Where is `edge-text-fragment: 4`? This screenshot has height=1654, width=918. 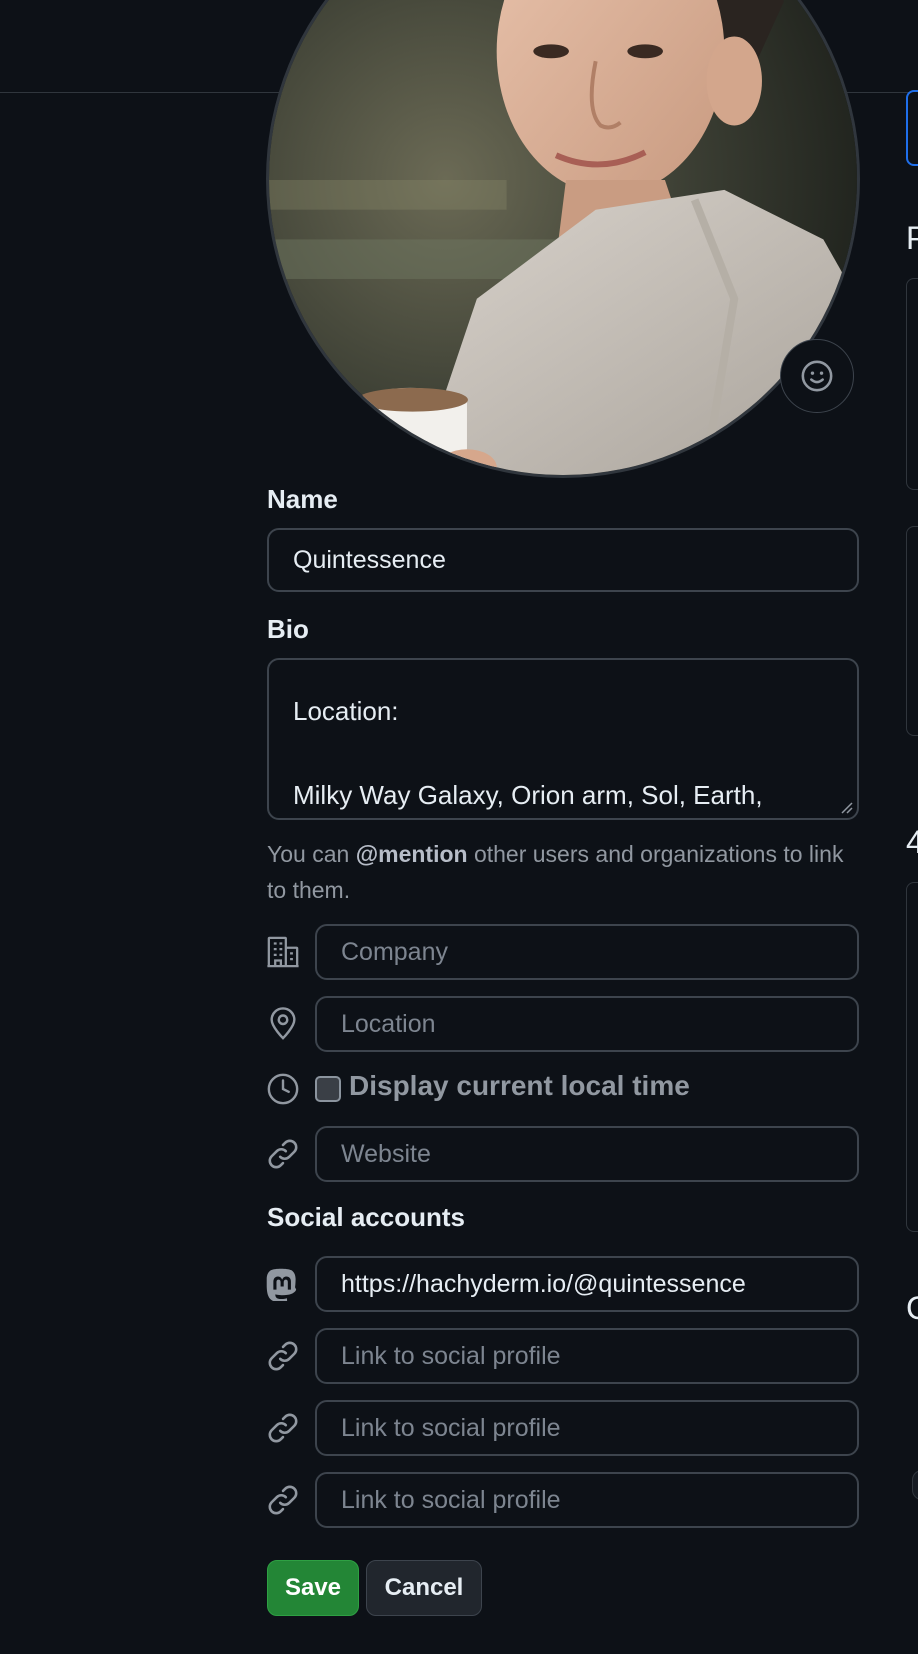
edge-text-fragment: 4 is located at coordinates (912, 842).